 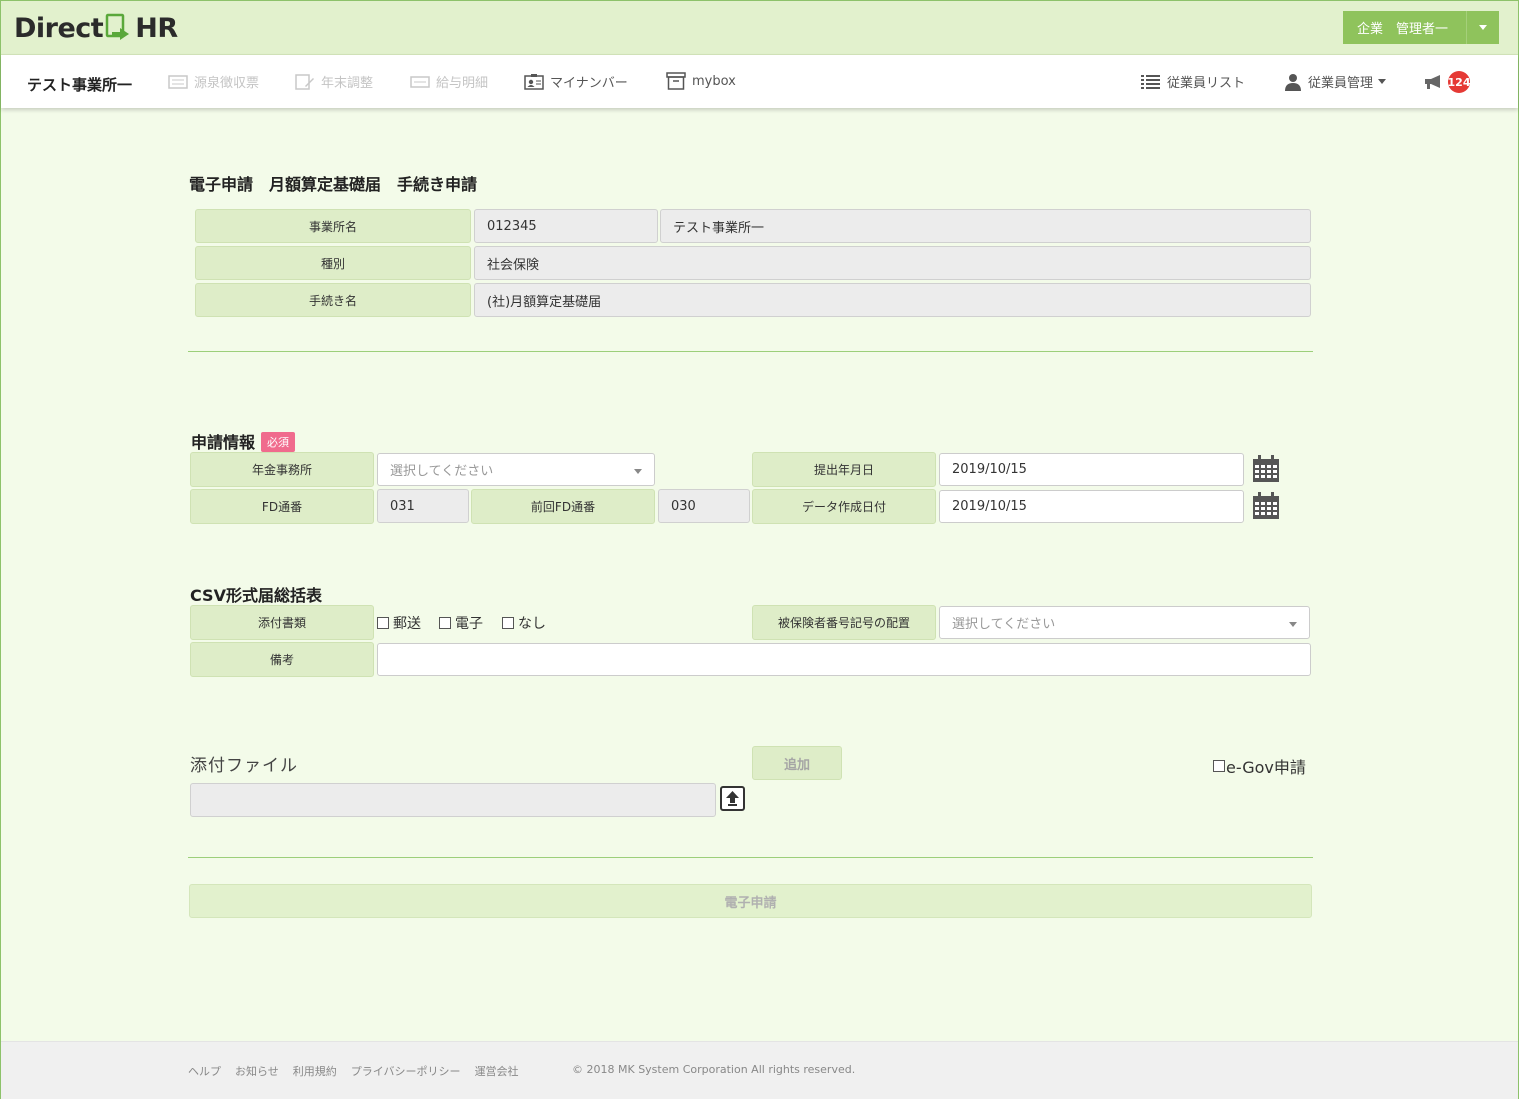 I want to click on application-section-title: 申請情報 必須, so click(x=243, y=441).